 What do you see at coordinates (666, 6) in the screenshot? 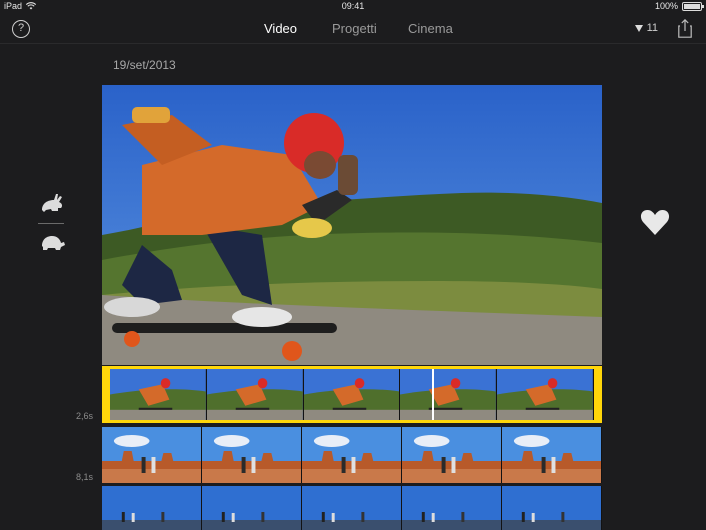
I see `battery-percent: 100%` at bounding box center [666, 6].